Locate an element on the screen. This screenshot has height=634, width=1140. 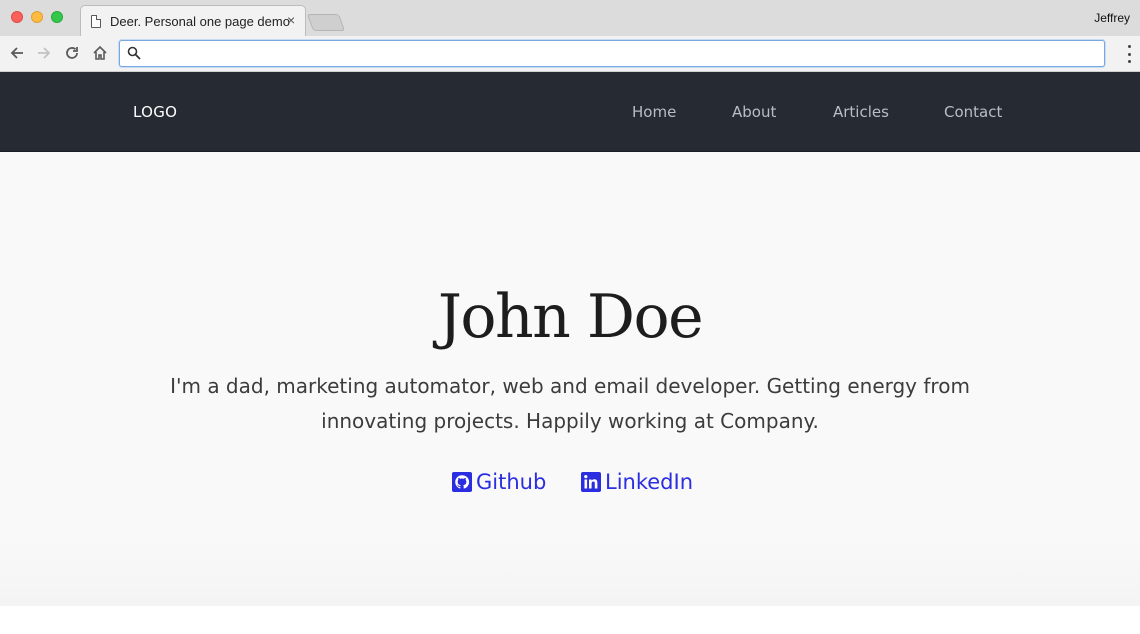
reload-icon is located at coordinates (72, 53).